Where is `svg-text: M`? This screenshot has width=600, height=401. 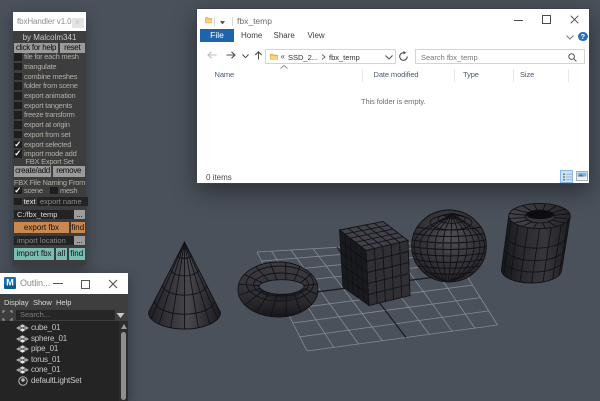 svg-text: M is located at coordinates (10, 283).